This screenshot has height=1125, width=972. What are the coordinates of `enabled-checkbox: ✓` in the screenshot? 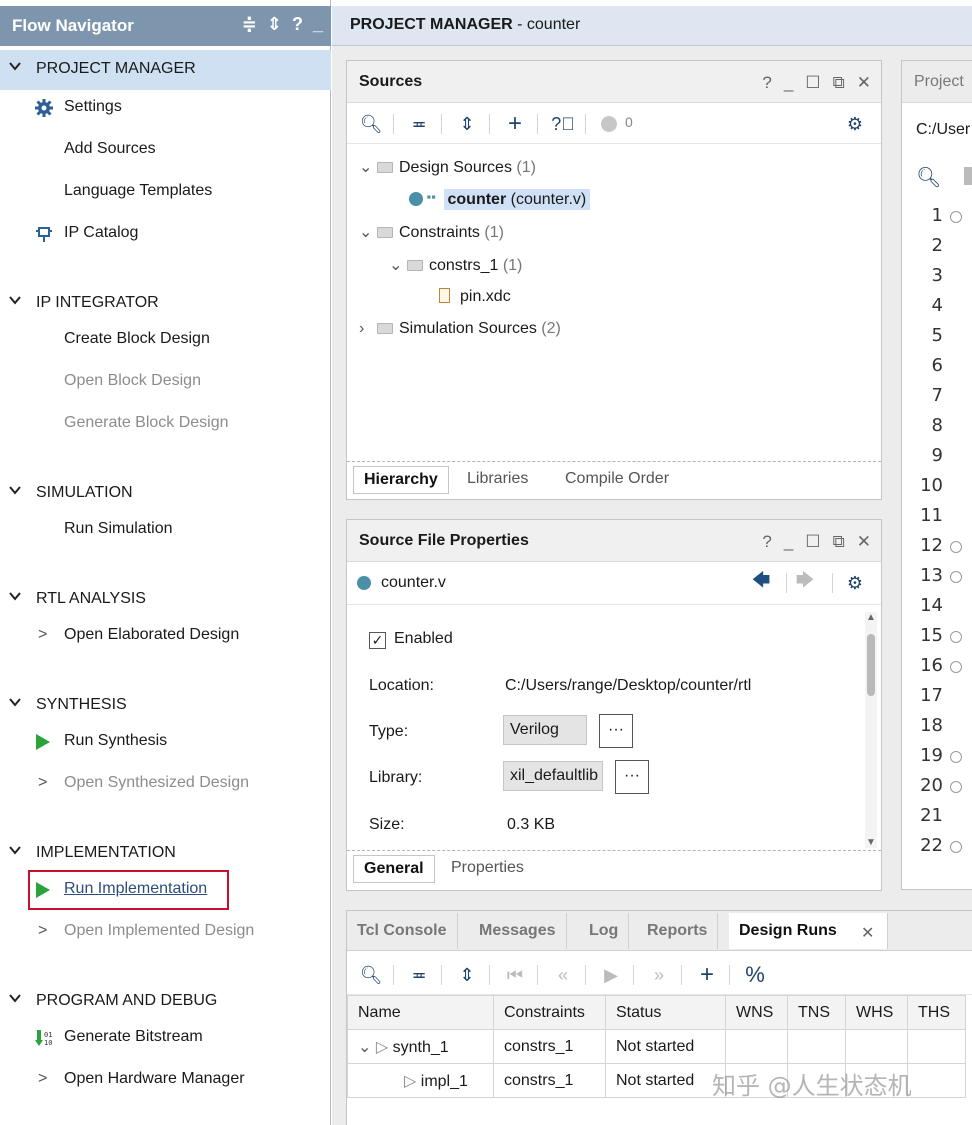 It's located at (377, 640).